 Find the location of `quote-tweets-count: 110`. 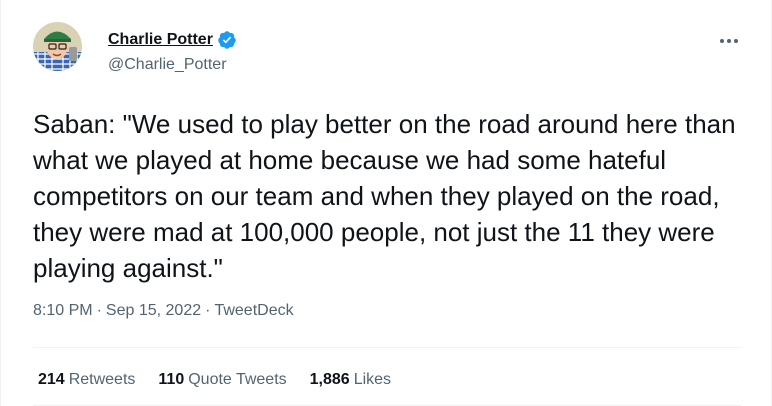

quote-tweets-count: 110 is located at coordinates (171, 379).